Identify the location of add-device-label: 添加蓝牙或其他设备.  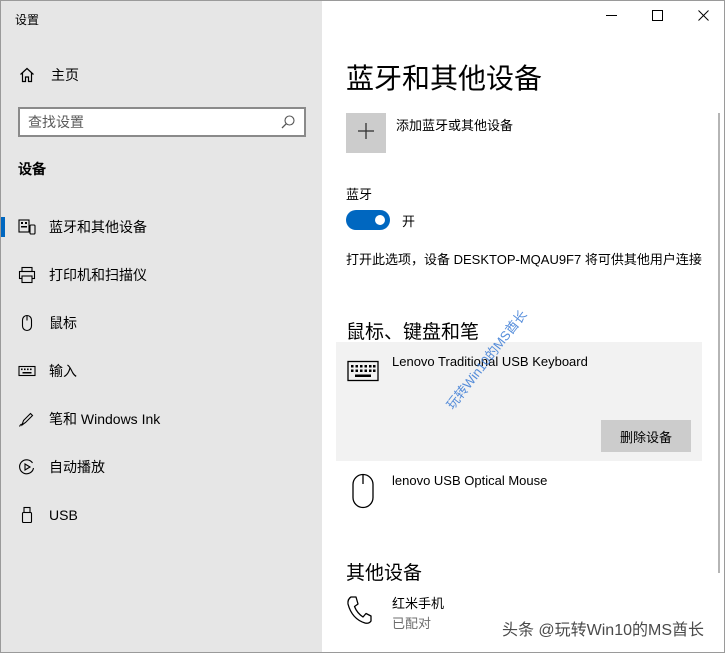
(454, 124).